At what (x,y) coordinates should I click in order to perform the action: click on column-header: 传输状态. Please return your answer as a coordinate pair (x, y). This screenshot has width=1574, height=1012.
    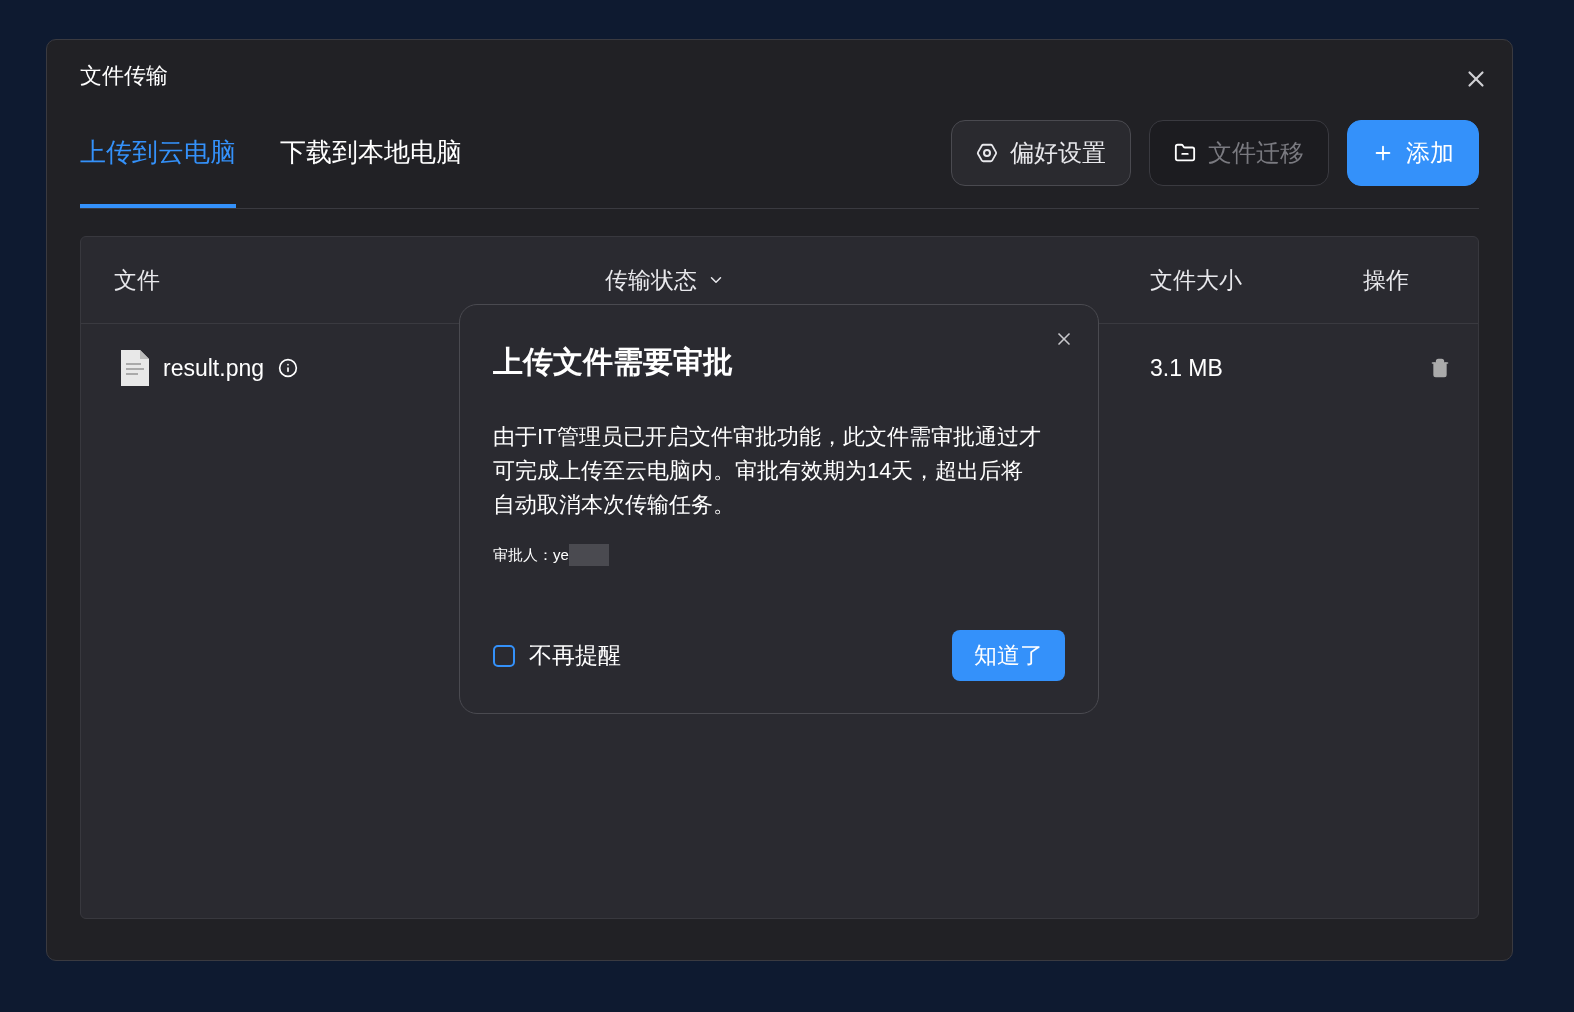
    Looking at the image, I should click on (877, 280).